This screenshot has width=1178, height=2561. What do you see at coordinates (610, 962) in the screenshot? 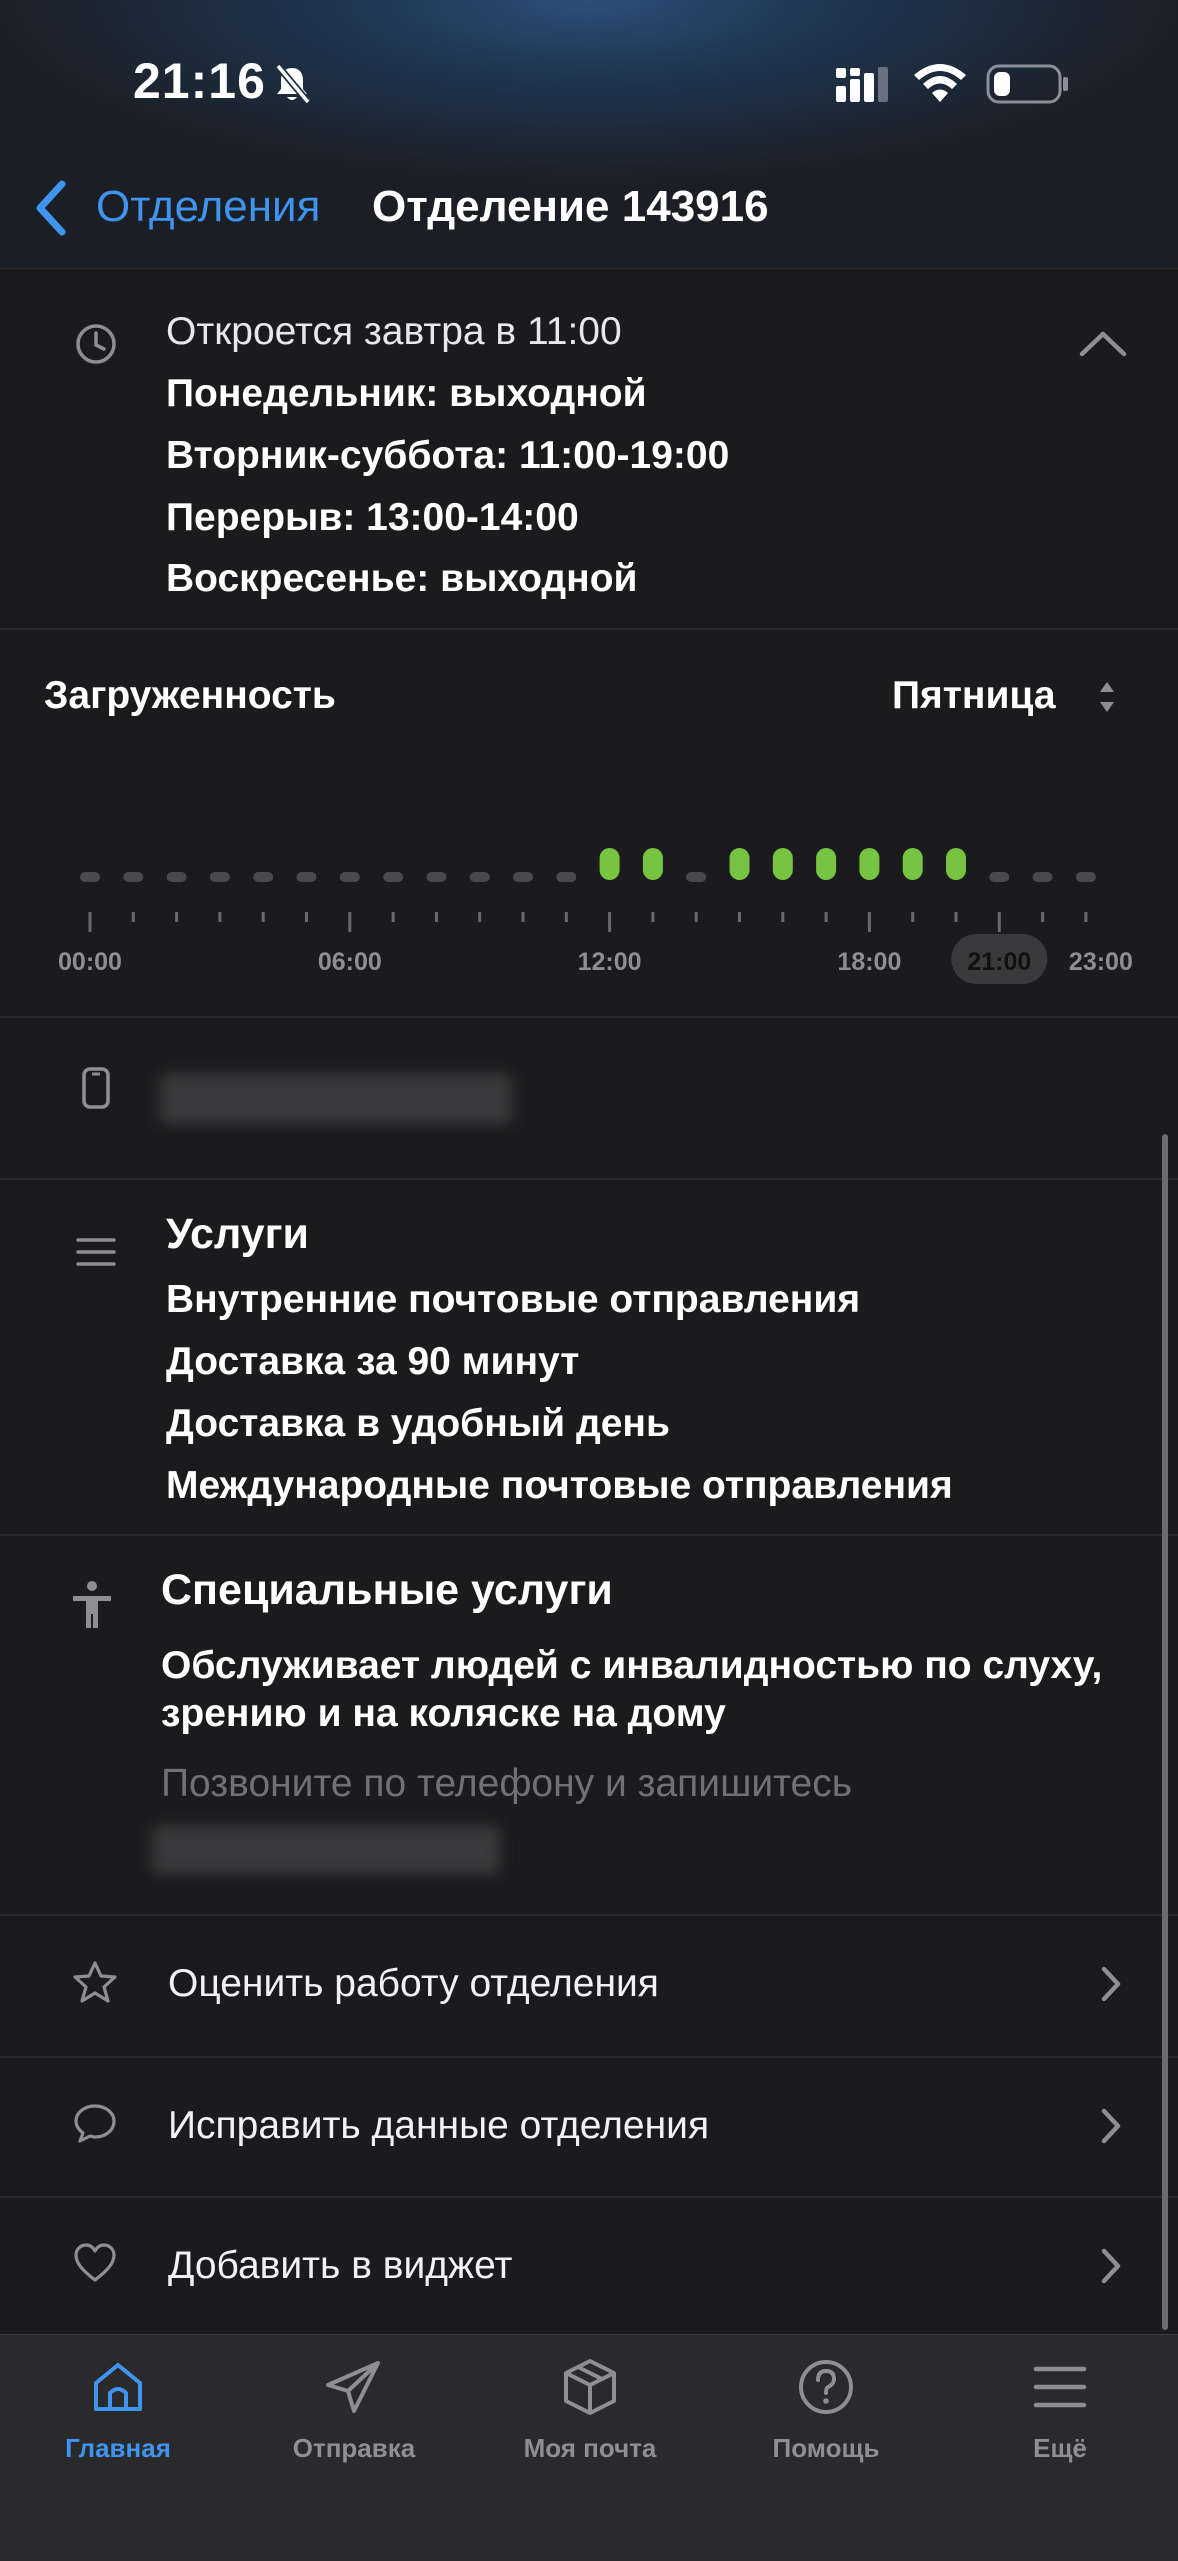
I see `tick-label: 12:00` at bounding box center [610, 962].